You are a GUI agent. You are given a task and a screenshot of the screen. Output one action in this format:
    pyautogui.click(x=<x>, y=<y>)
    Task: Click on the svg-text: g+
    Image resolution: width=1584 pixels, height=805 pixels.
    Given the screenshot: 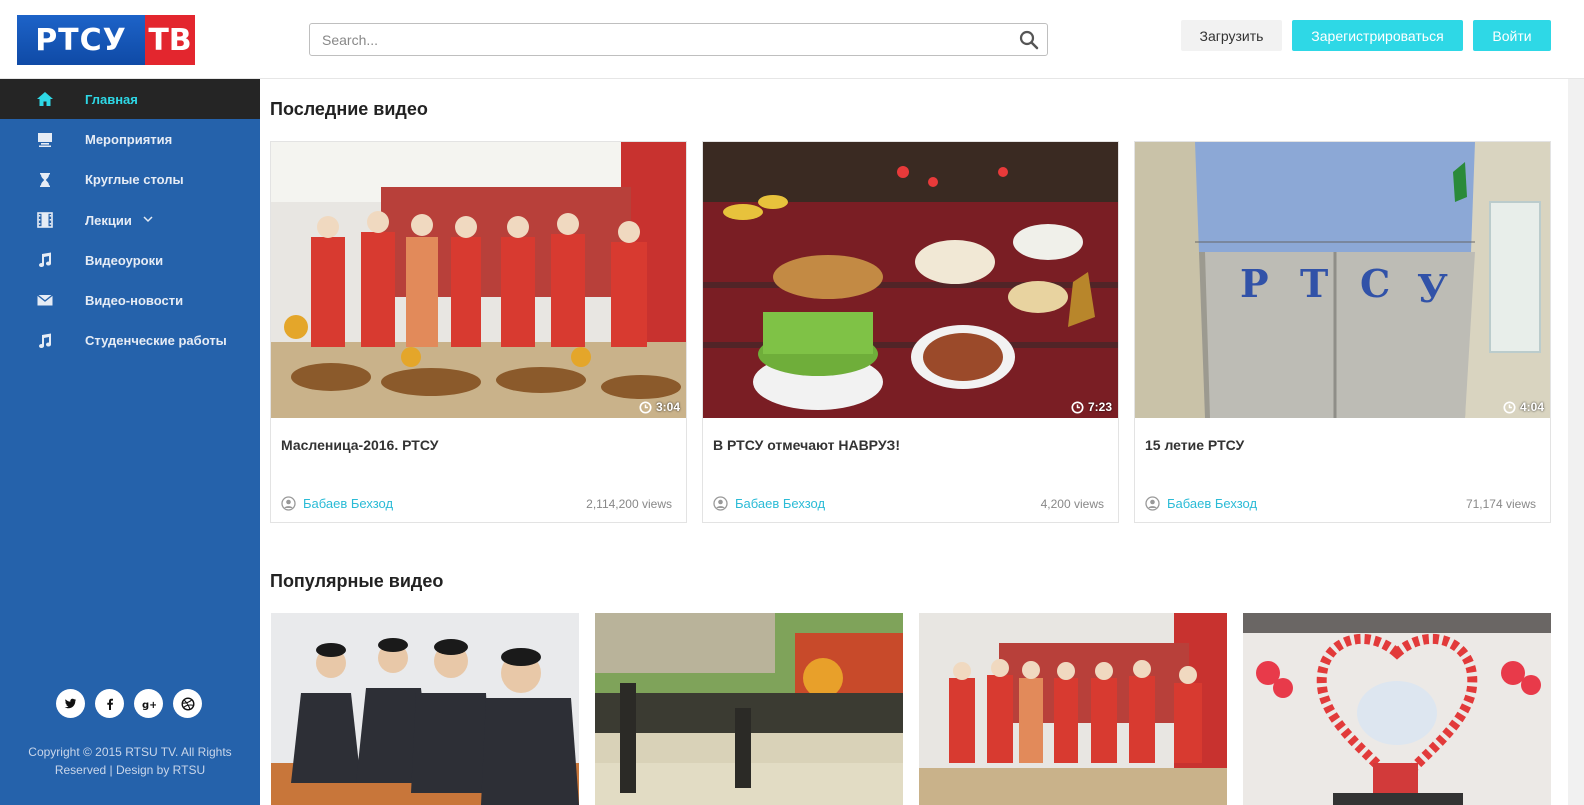 What is the action you would take?
    pyautogui.click(x=149, y=705)
    